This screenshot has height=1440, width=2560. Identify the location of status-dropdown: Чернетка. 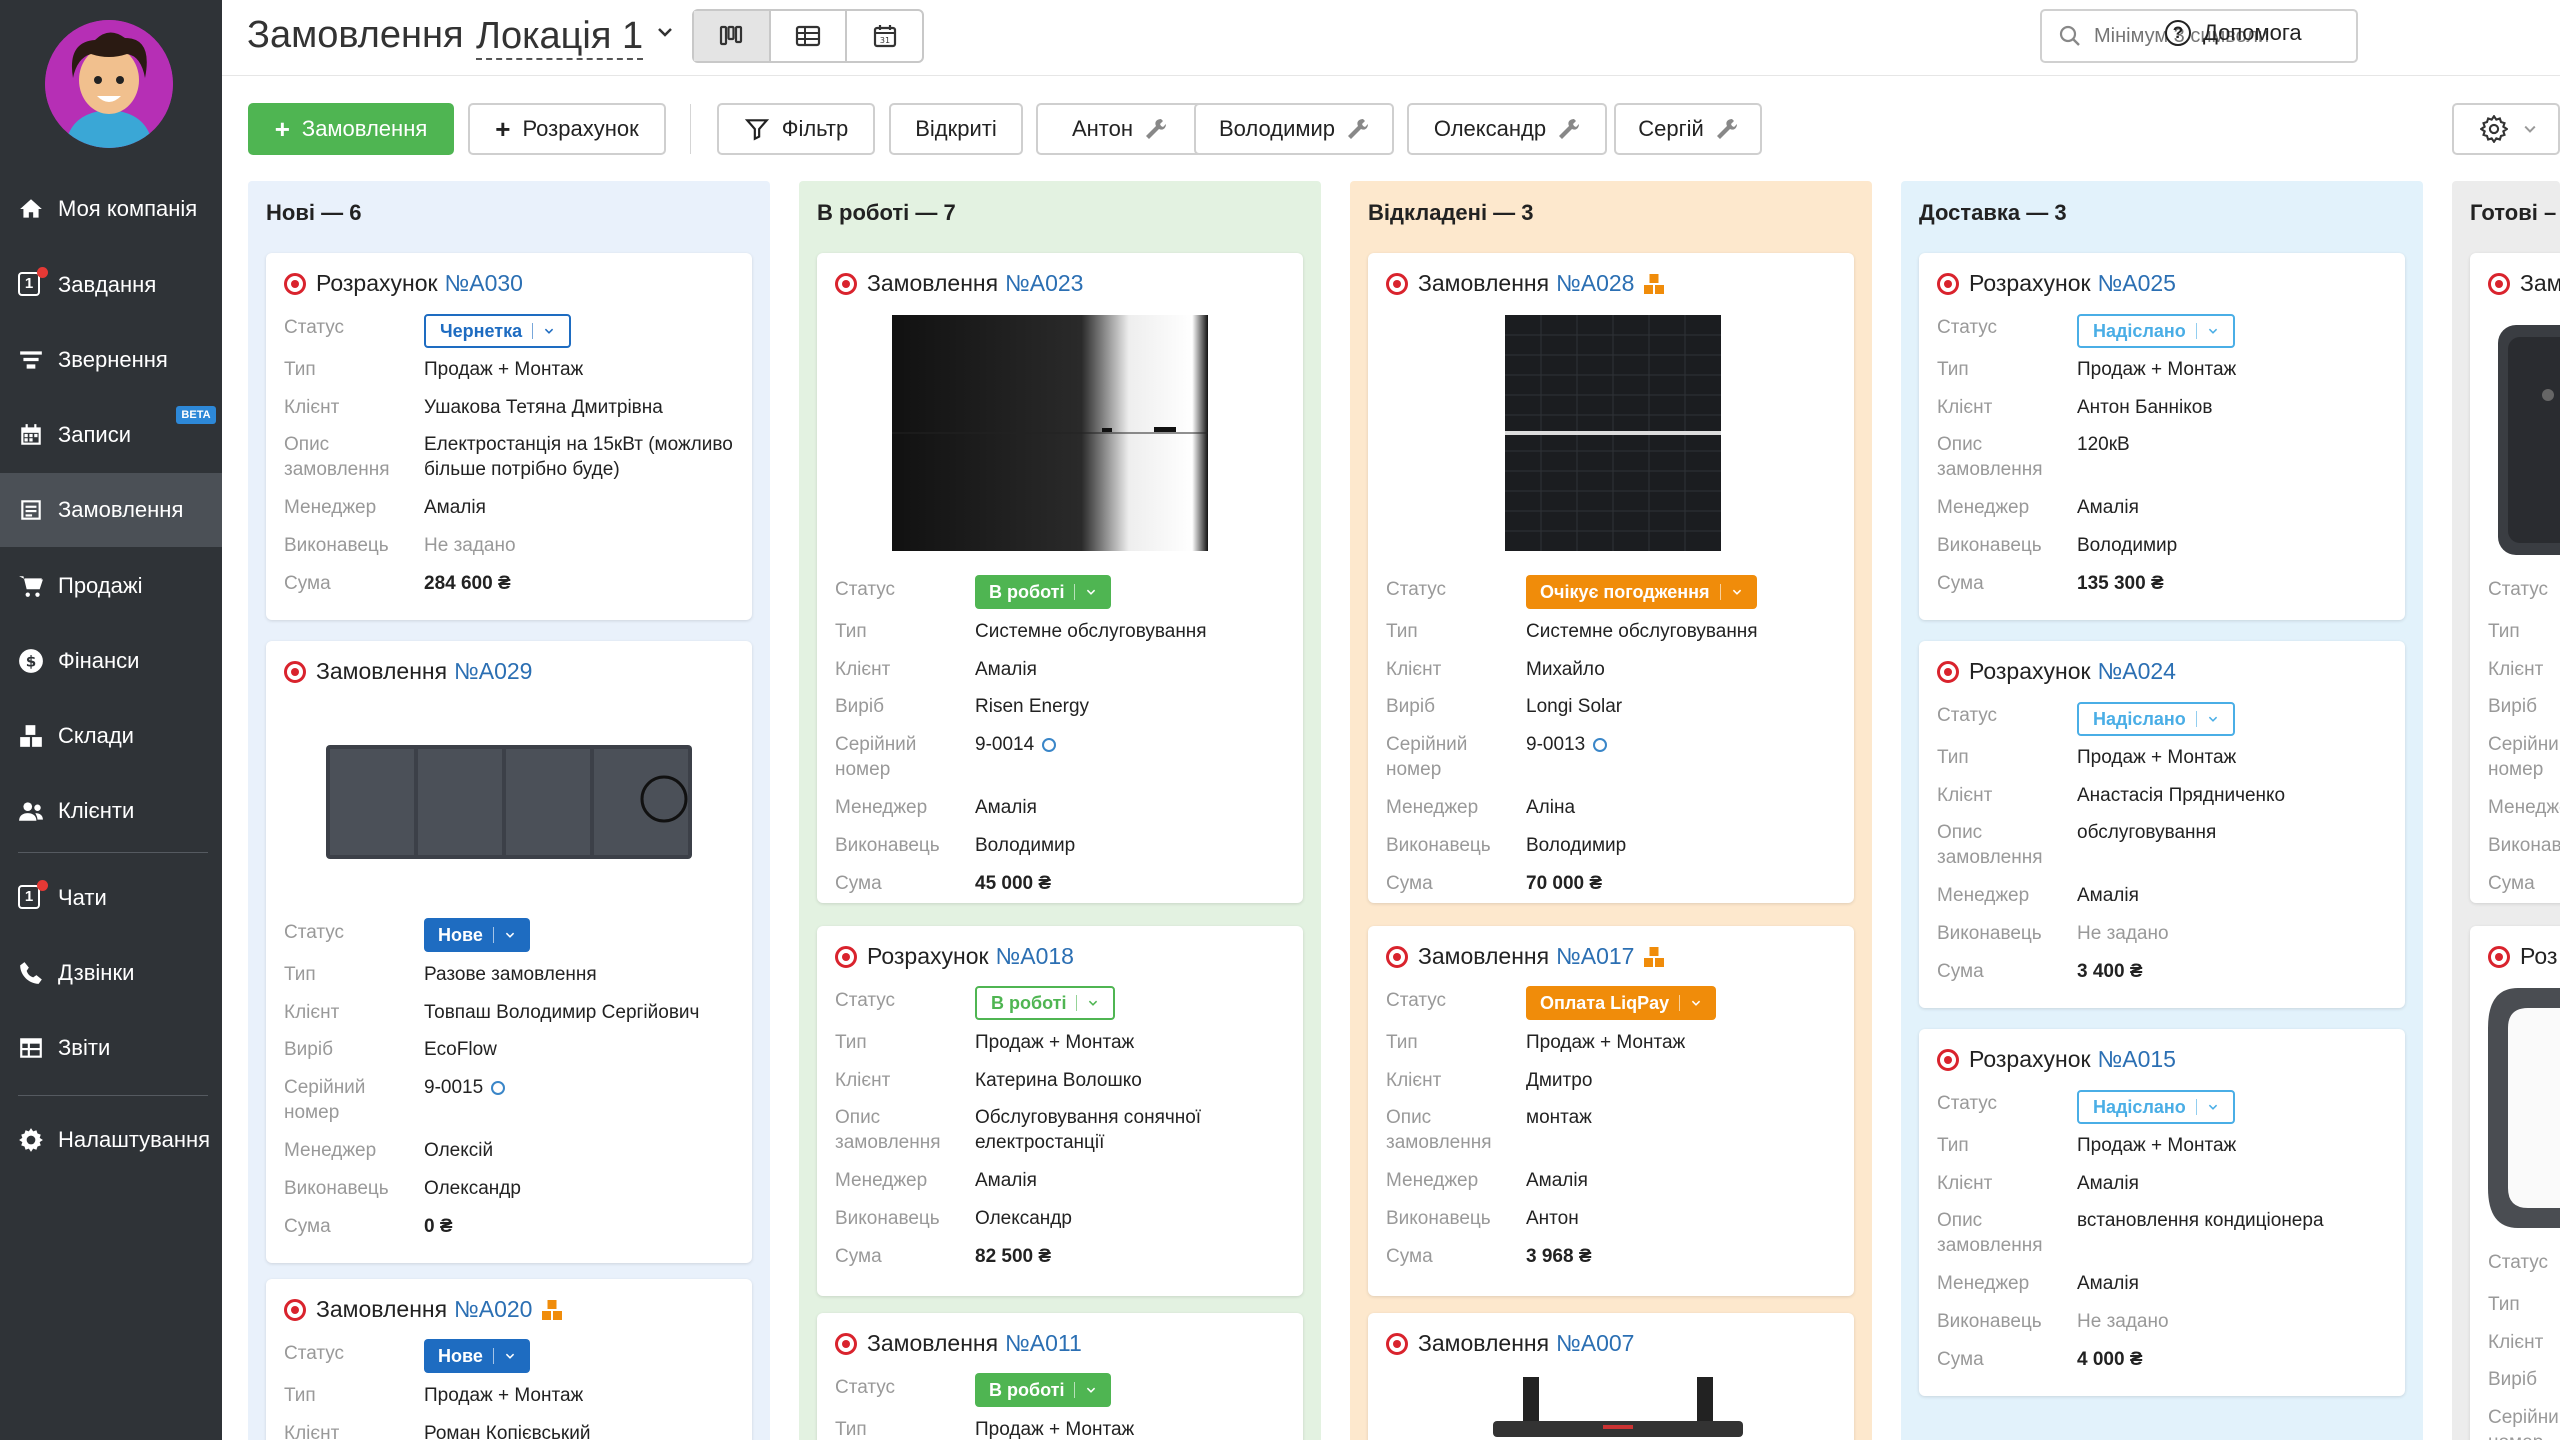
(498, 331).